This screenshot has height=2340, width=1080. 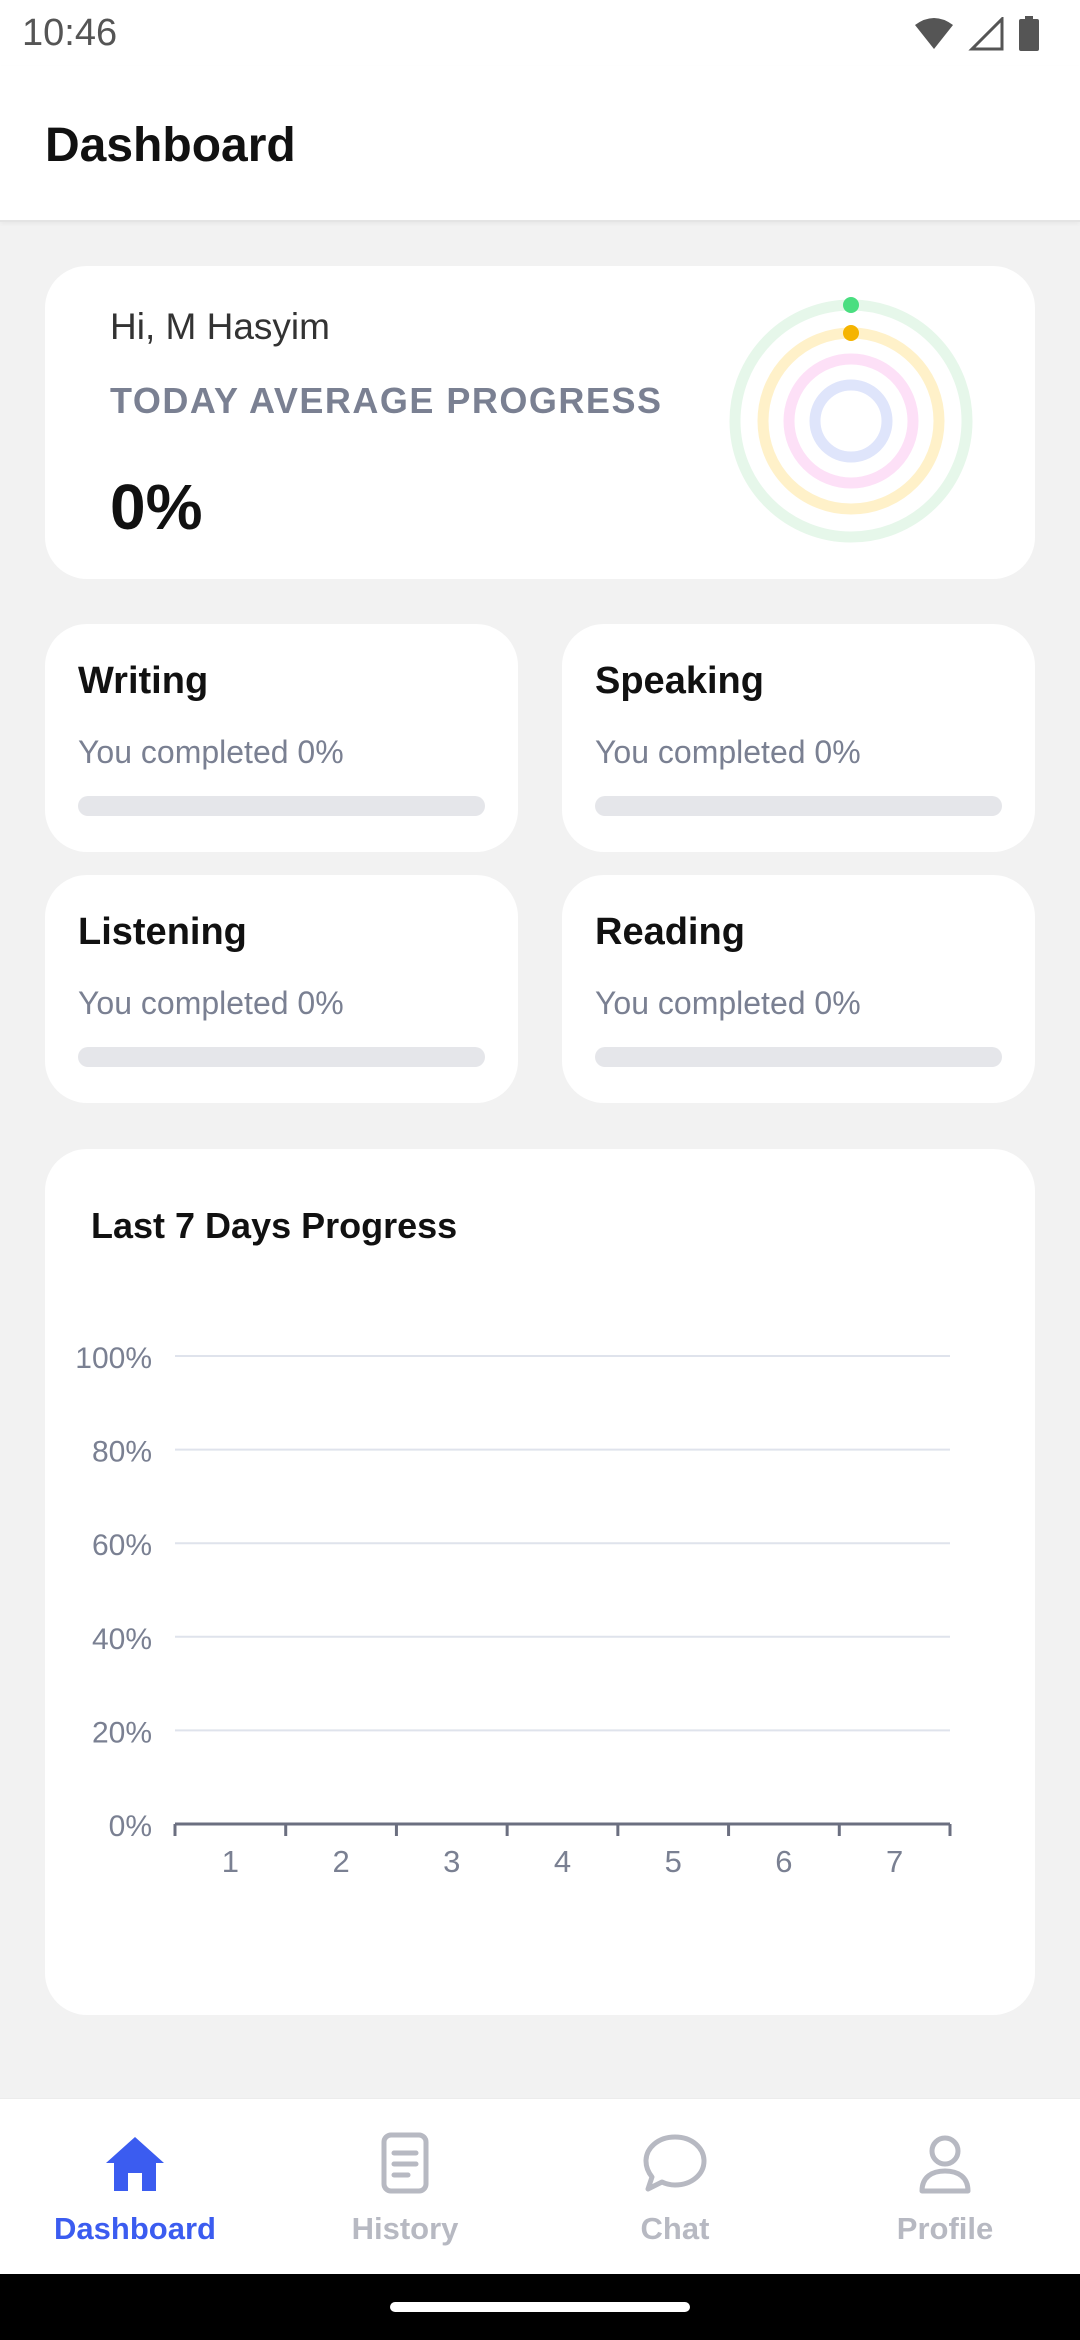 I want to click on x-tick-label: 7, so click(x=894, y=1861).